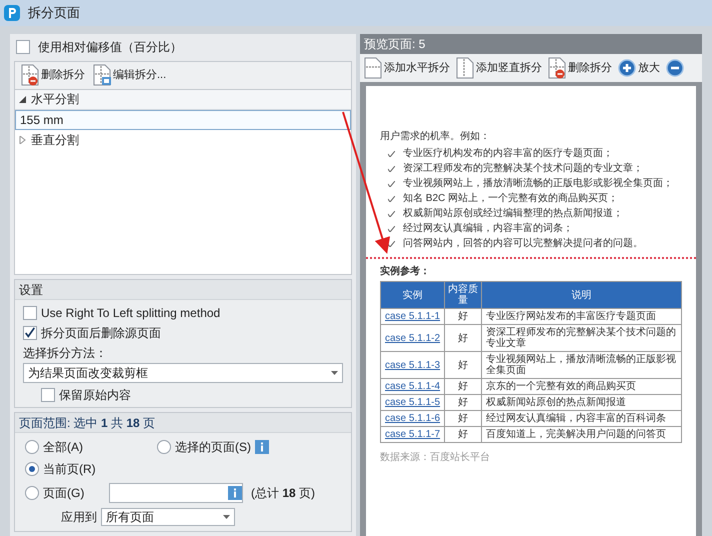 Image resolution: width=712 pixels, height=536 pixels. Describe the element at coordinates (581, 418) in the screenshot. I see `table-cell: 经过网友认真编辑，内容丰富的百科词条` at that location.